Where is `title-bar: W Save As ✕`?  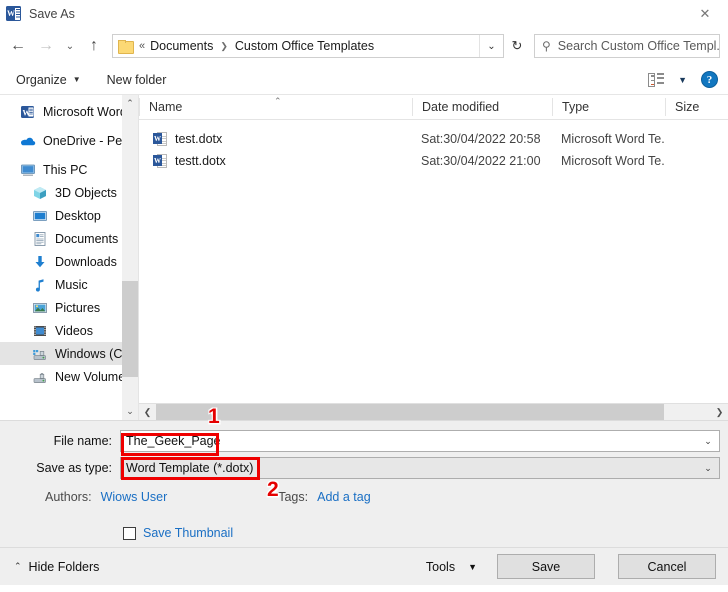
title-bar: W Save As ✕ is located at coordinates (364, 13).